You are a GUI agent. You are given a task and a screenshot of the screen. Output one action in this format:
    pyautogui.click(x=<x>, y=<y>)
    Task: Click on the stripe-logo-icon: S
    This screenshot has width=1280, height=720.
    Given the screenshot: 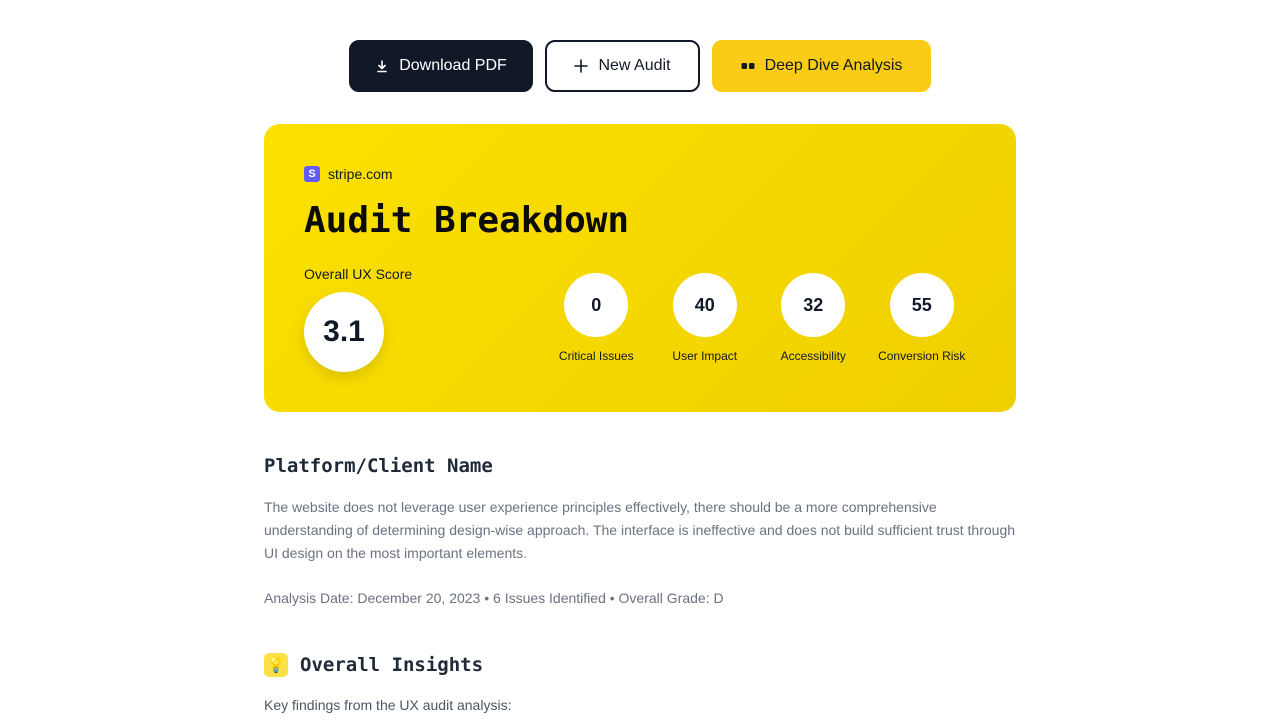 What is the action you would take?
    pyautogui.click(x=312, y=174)
    